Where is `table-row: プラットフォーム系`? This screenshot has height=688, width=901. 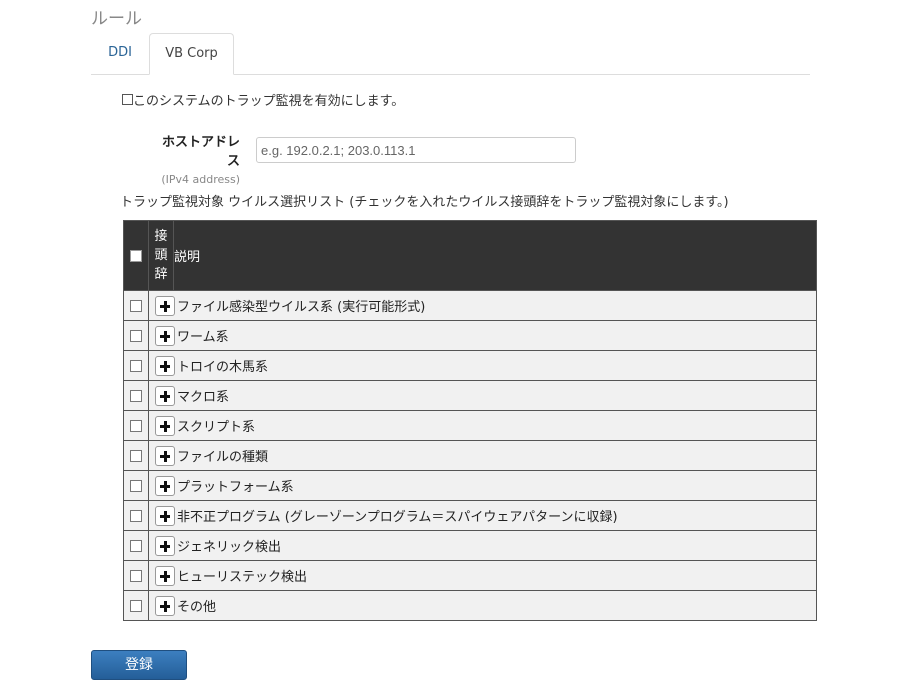 table-row: プラットフォーム系 is located at coordinates (470, 485).